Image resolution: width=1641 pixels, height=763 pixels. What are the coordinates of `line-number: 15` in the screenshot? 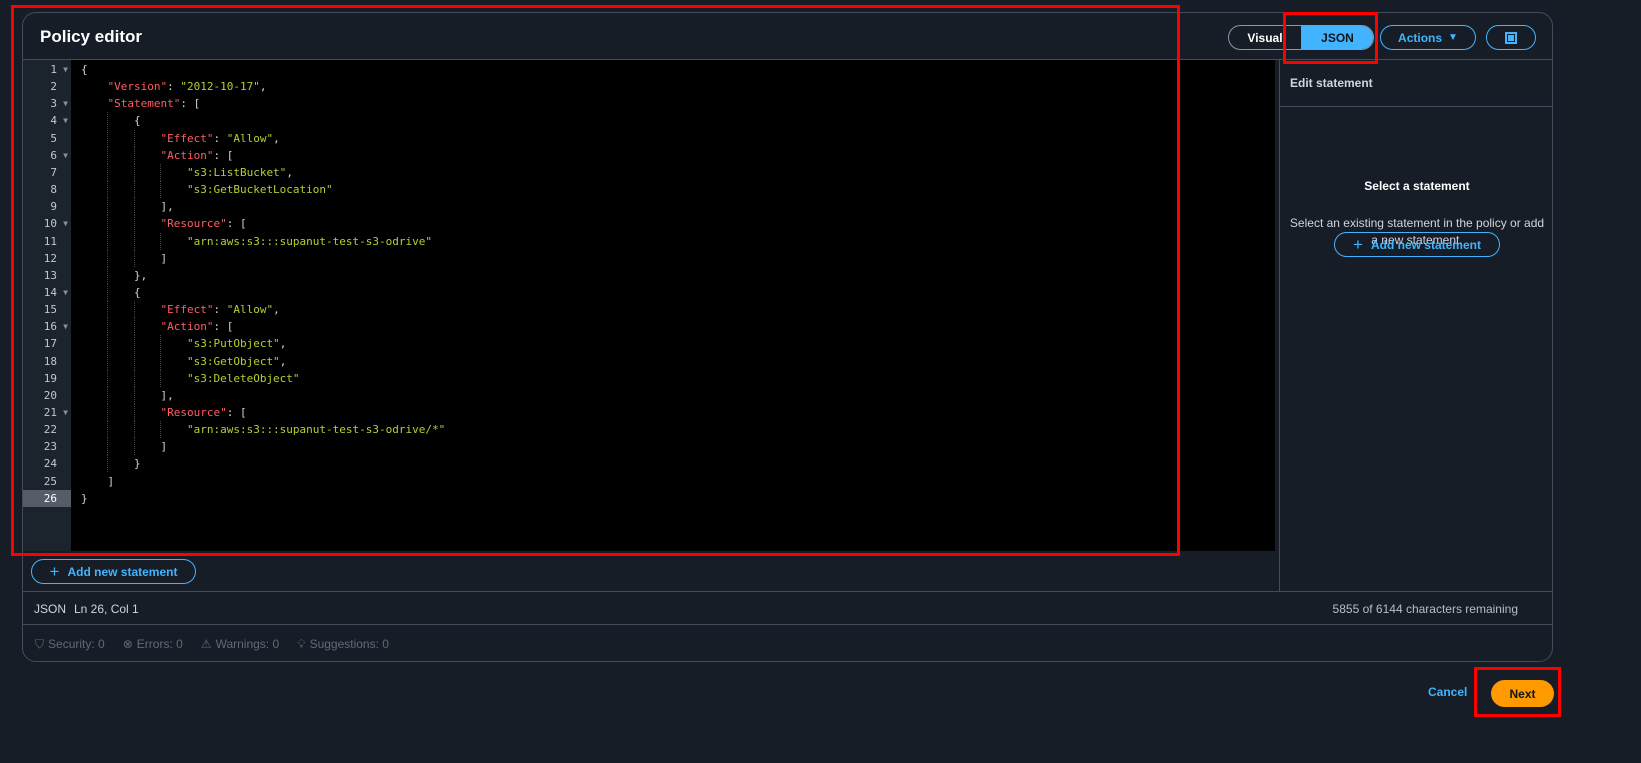 It's located at (50, 310).